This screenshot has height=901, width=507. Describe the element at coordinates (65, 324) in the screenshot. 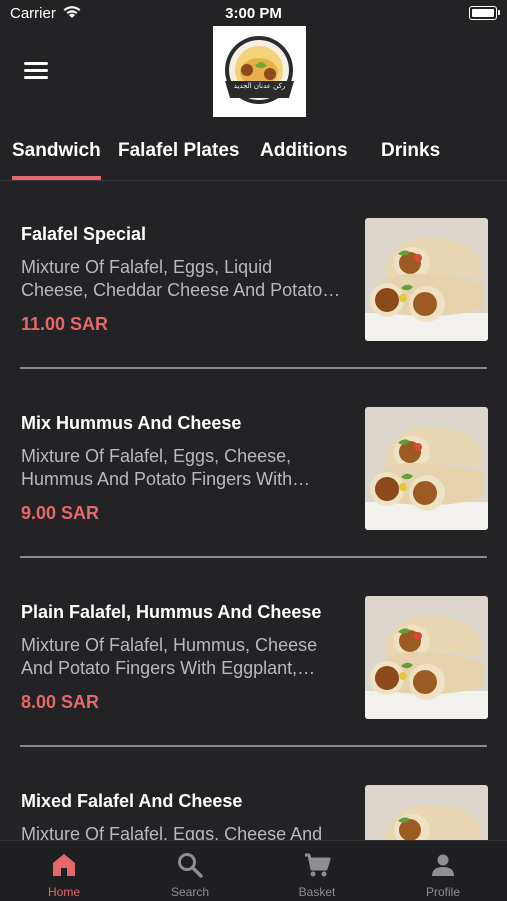

I see `product-price: 11.00 SAR` at that location.